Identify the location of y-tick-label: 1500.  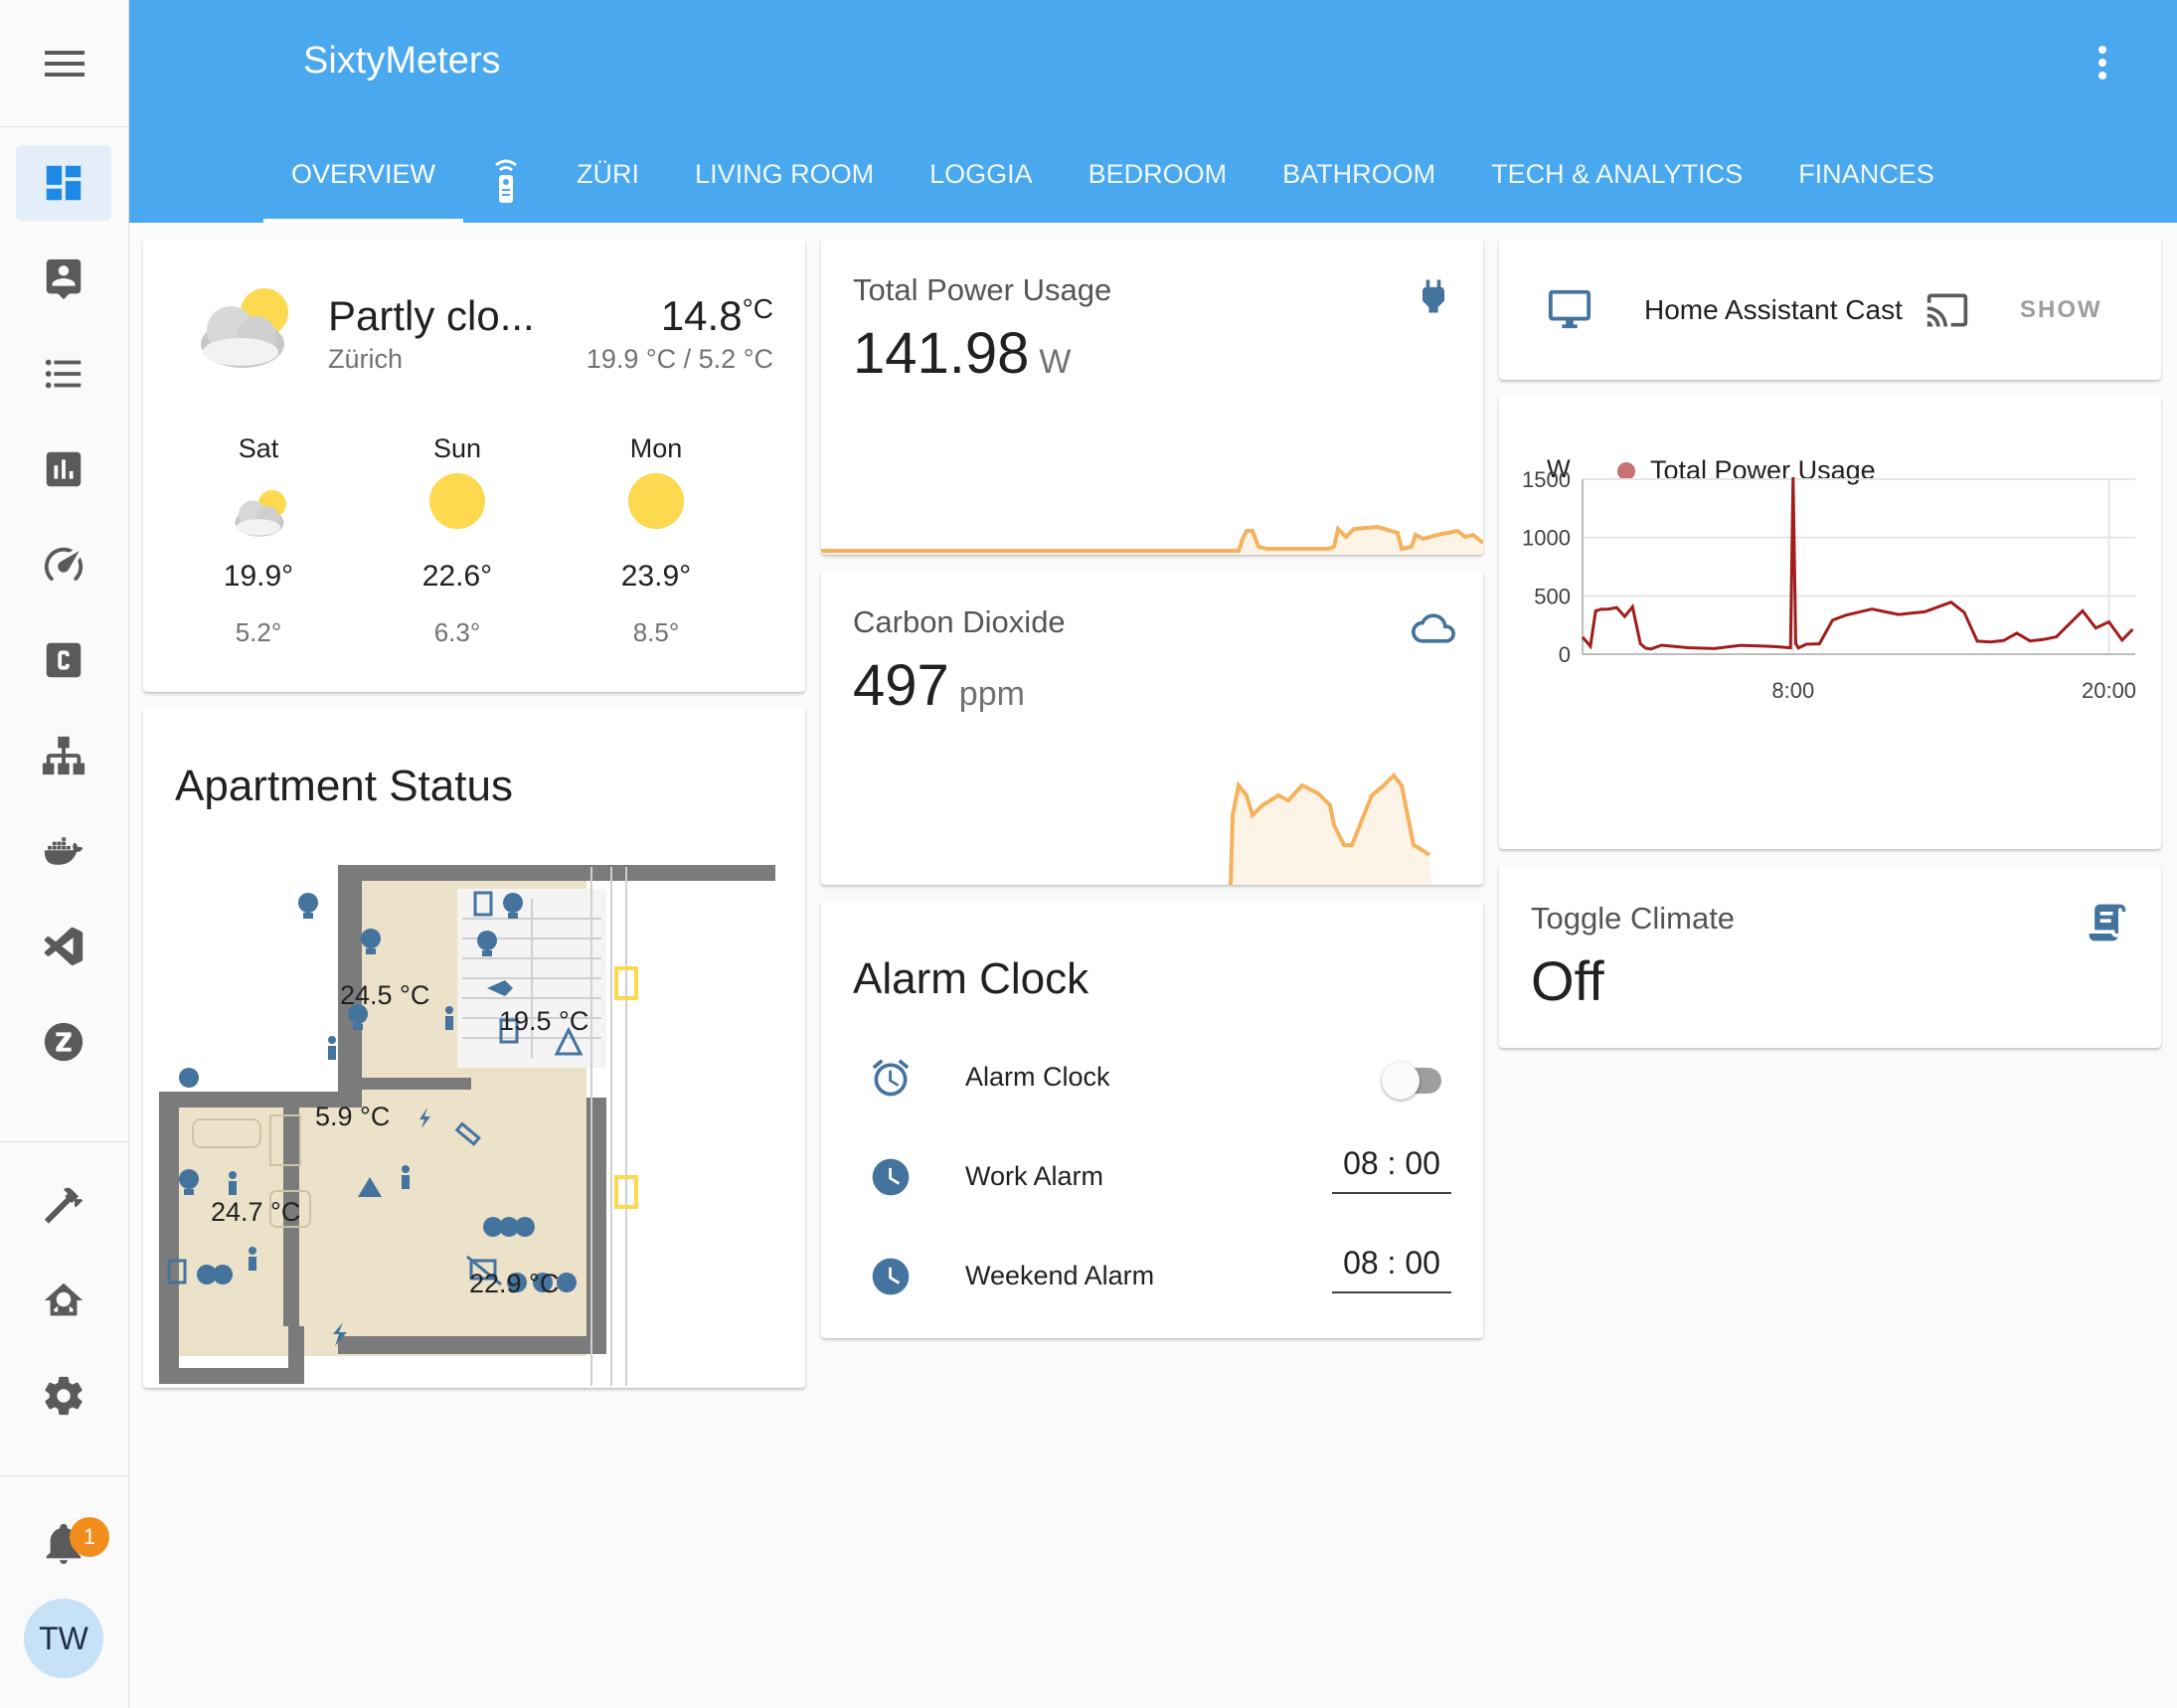
(1546, 479).